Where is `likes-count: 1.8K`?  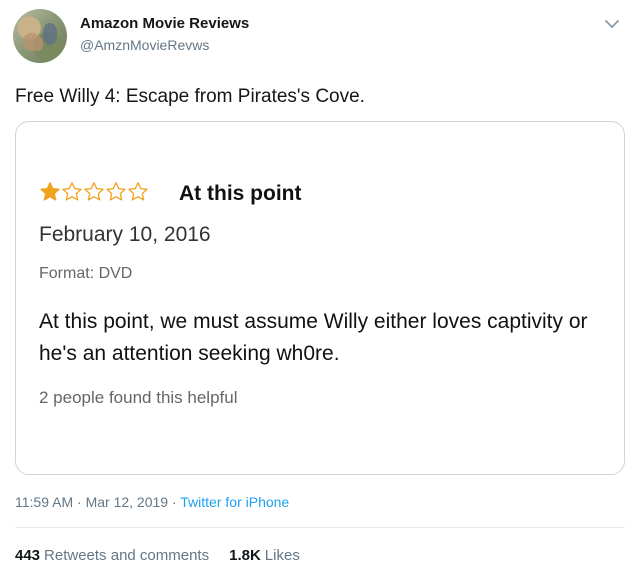 likes-count: 1.8K is located at coordinates (245, 555).